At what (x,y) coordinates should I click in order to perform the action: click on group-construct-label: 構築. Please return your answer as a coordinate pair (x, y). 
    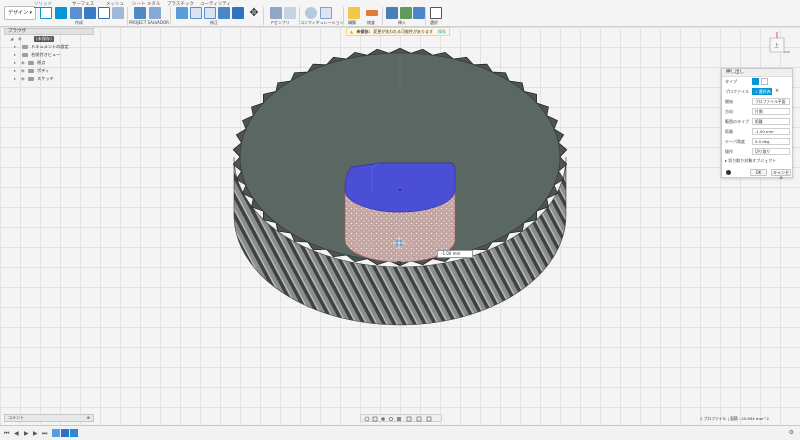
    Looking at the image, I should click on (352, 23).